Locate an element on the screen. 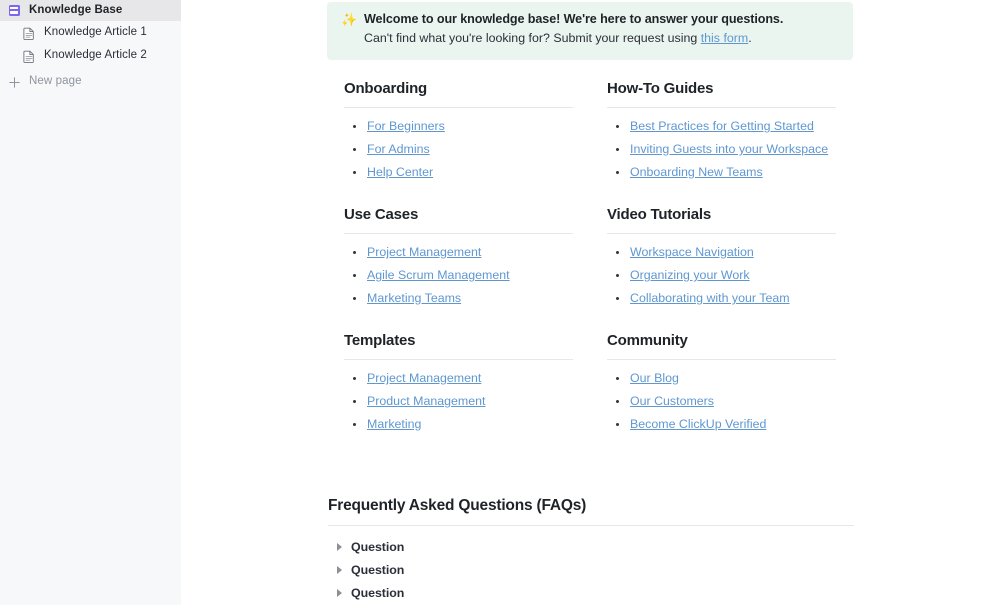 This screenshot has height=605, width=987. section-link: Our Blog is located at coordinates (654, 378).